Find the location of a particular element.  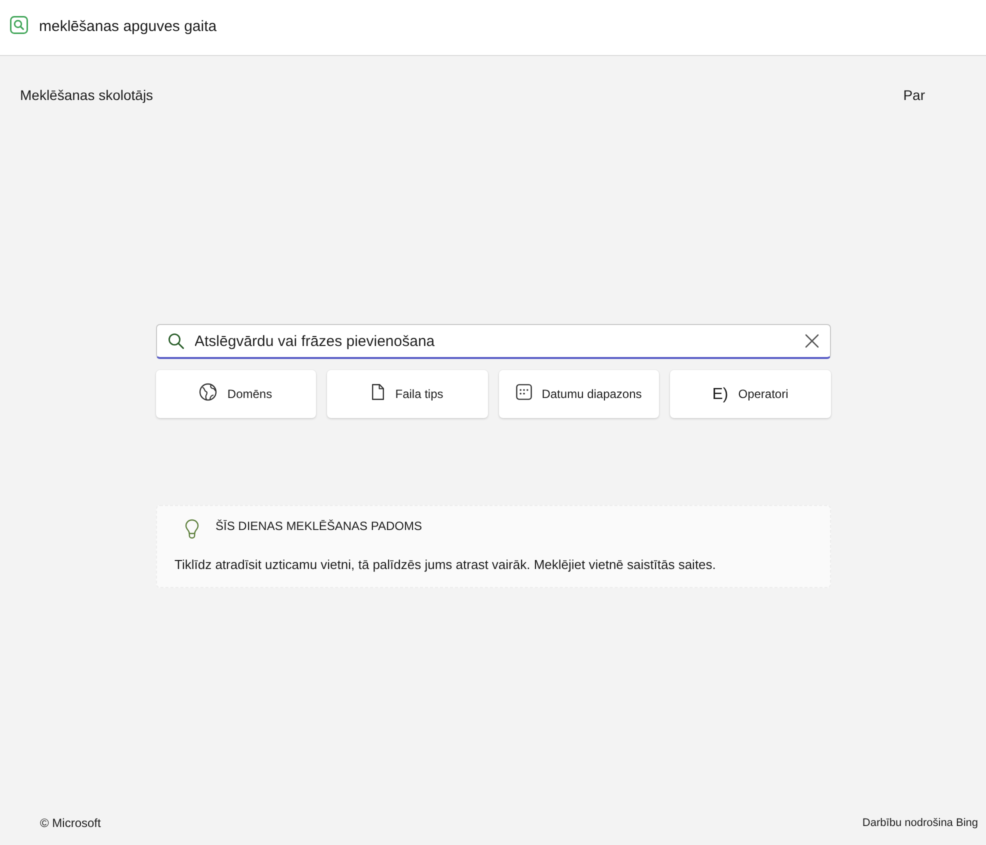

lightbulb-icon is located at coordinates (191, 529).